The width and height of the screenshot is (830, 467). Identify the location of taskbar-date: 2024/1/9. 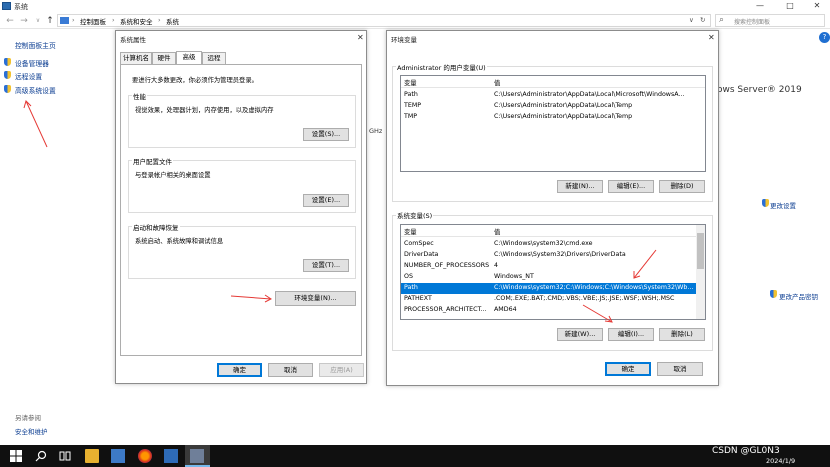
(780, 461).